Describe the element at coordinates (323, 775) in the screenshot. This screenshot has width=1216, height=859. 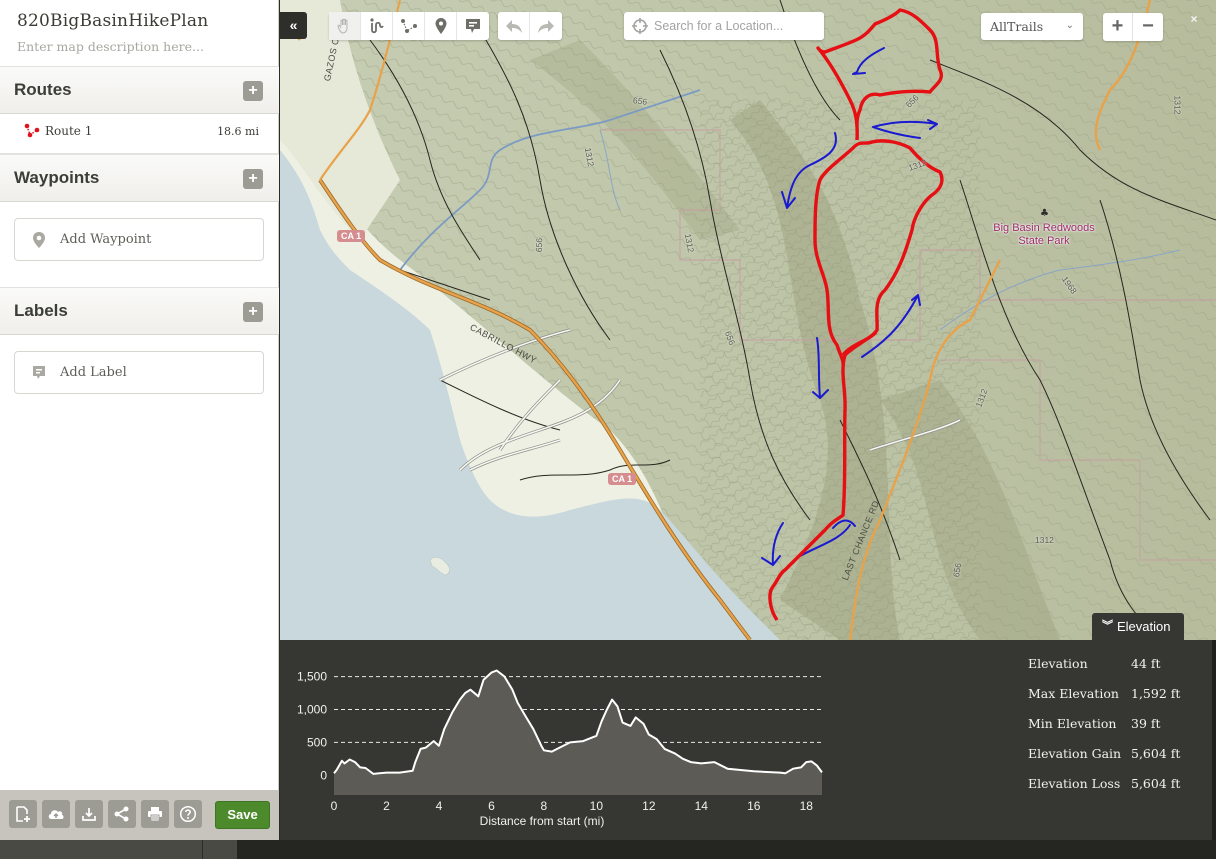
I see `y-tick-label: 0` at that location.